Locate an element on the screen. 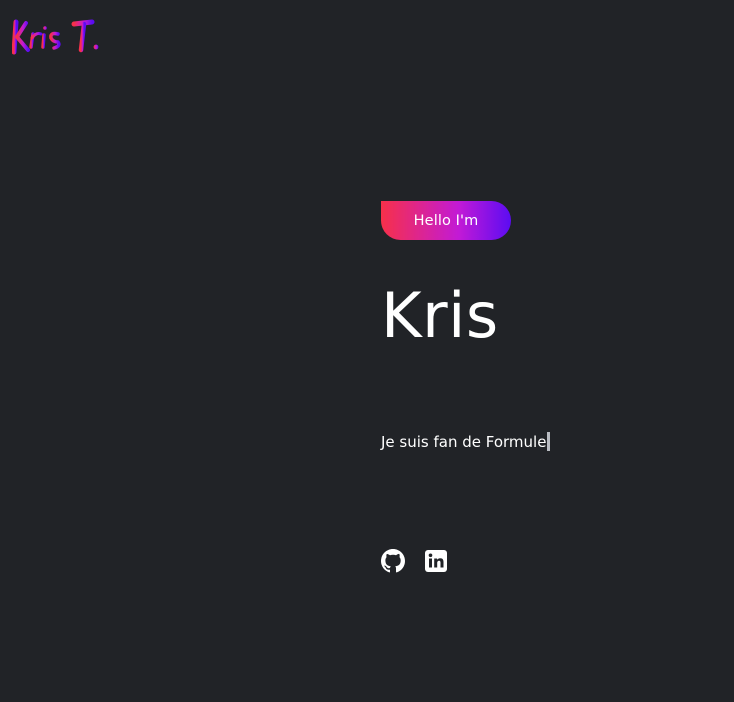 The image size is (734, 702). greeting-badge: Hello I'm is located at coordinates (446, 220).